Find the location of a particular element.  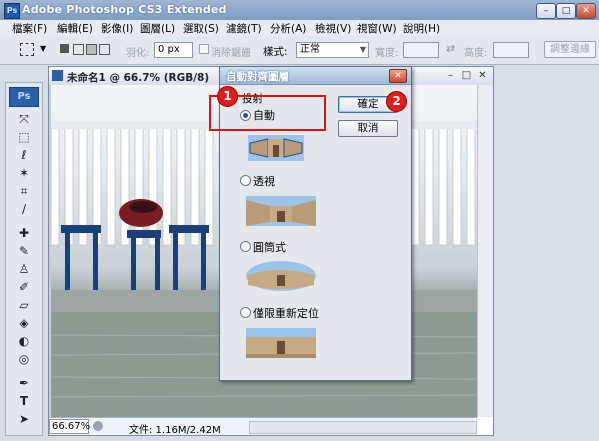

option-reposition-label: 僅限重新定位 is located at coordinates (286, 313).